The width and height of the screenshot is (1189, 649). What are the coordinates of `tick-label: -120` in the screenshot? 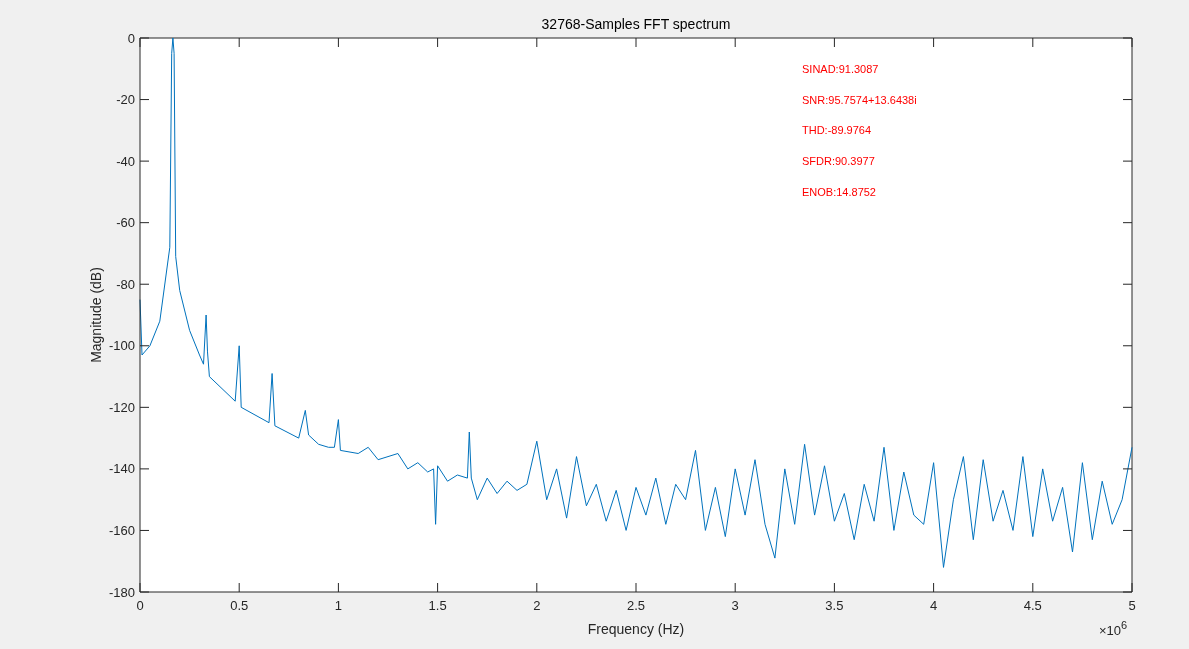 It's located at (121, 407).